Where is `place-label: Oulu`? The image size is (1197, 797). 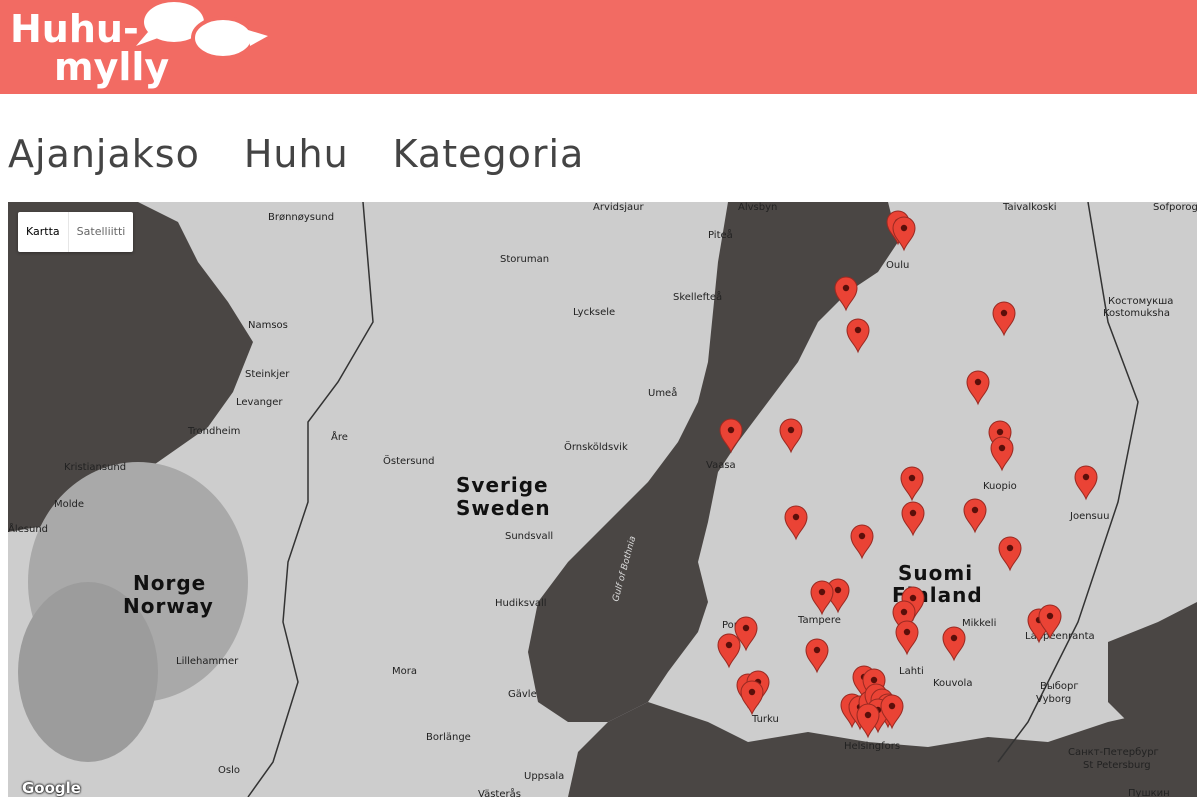 place-label: Oulu is located at coordinates (897, 265).